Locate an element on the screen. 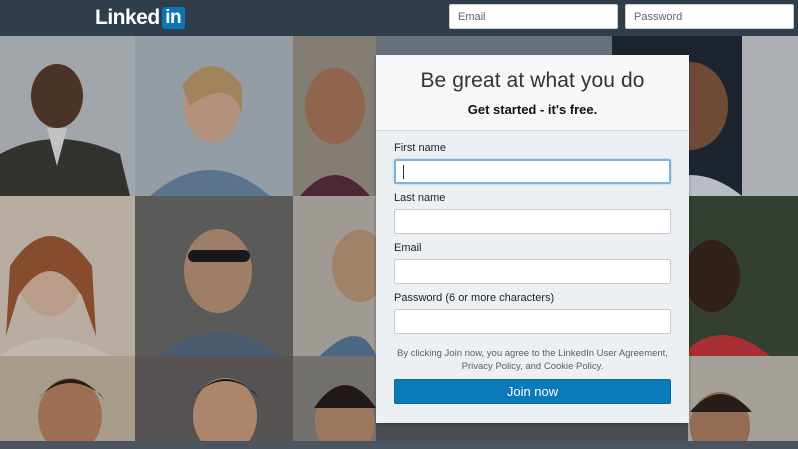  join-now-button: Join now is located at coordinates (532, 391).